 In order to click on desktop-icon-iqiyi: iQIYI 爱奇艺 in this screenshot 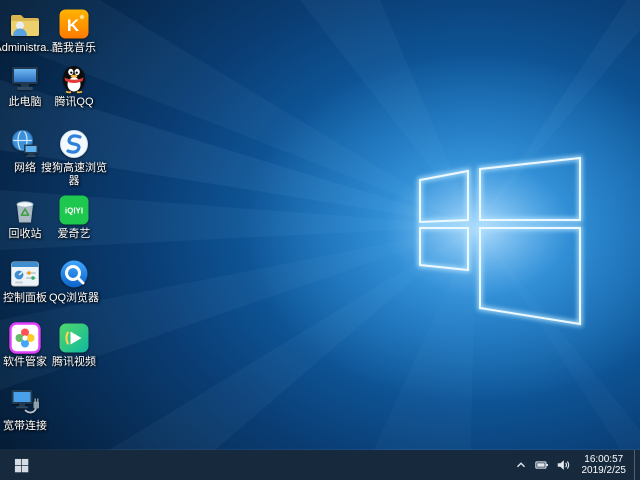, I will do `click(74, 217)`.